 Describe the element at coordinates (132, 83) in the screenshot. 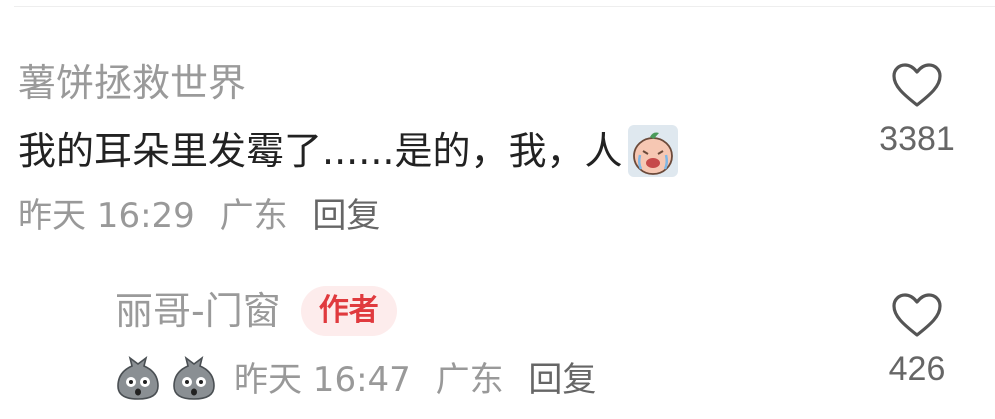

I see `comment-author: 薯饼拯救世界` at that location.